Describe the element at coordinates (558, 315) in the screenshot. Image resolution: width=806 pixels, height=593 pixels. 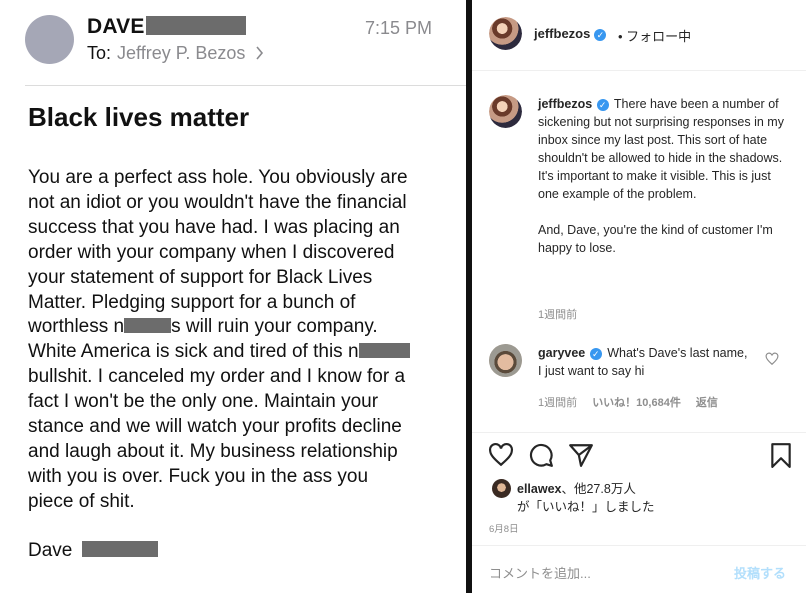
I see `caption-timestamp: 1週間前` at that location.